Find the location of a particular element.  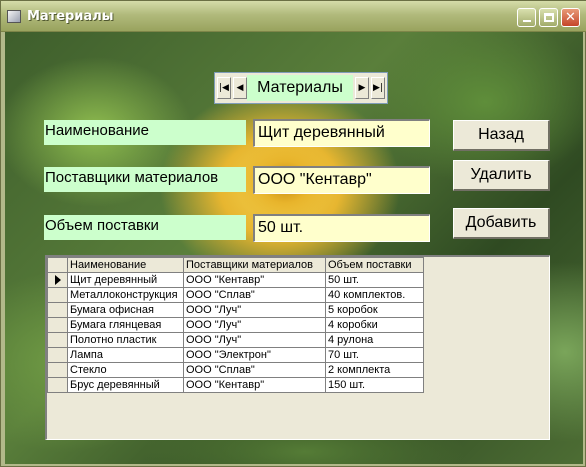

column-header-volume: Объем поставки is located at coordinates (374, 265).